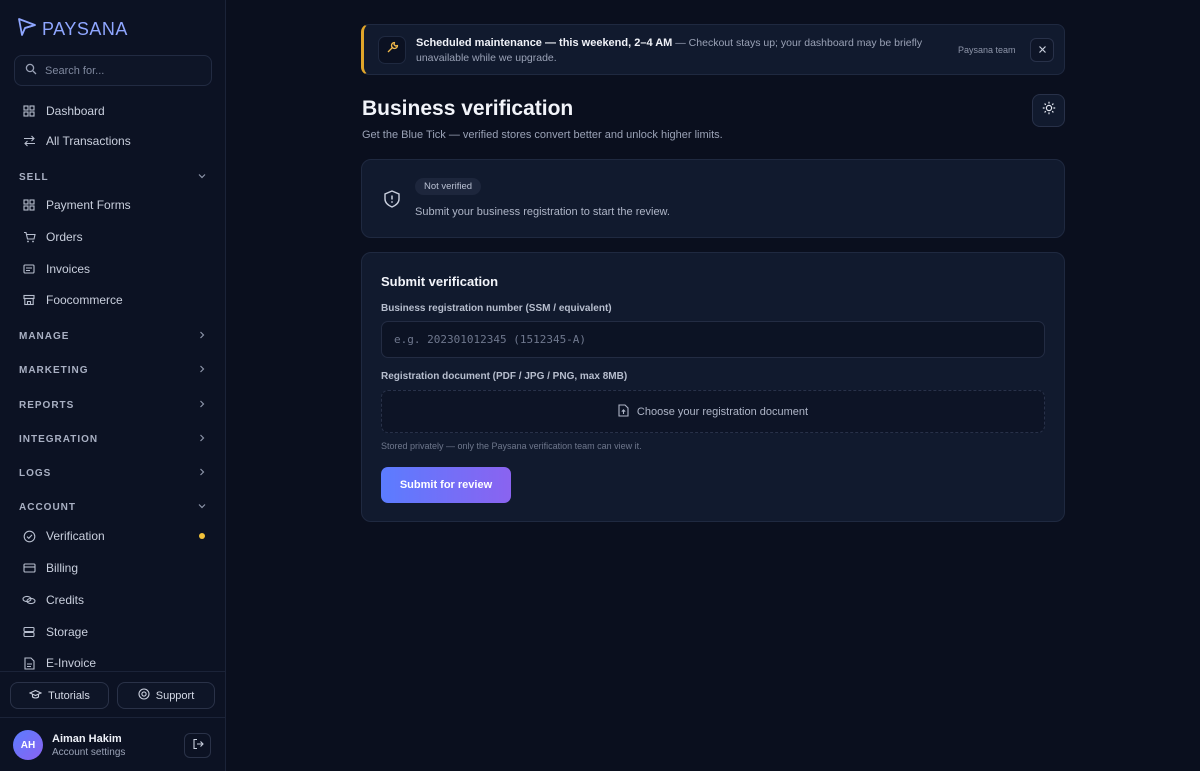 This screenshot has height=771, width=1200. What do you see at coordinates (71, 663) in the screenshot?
I see `sidebar-item-label: E-Invoice` at bounding box center [71, 663].